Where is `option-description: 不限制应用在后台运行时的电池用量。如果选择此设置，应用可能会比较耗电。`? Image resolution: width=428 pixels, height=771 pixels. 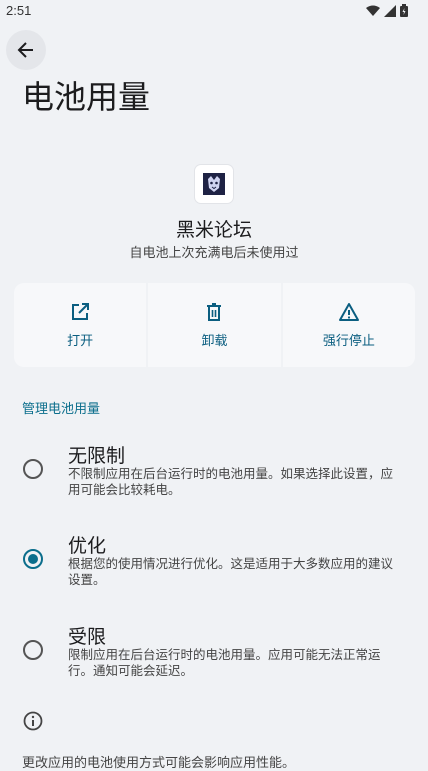 option-description: 不限制应用在后台运行时的电池用量。如果选择此设置，应用可能会比较耗电。 is located at coordinates (231, 481).